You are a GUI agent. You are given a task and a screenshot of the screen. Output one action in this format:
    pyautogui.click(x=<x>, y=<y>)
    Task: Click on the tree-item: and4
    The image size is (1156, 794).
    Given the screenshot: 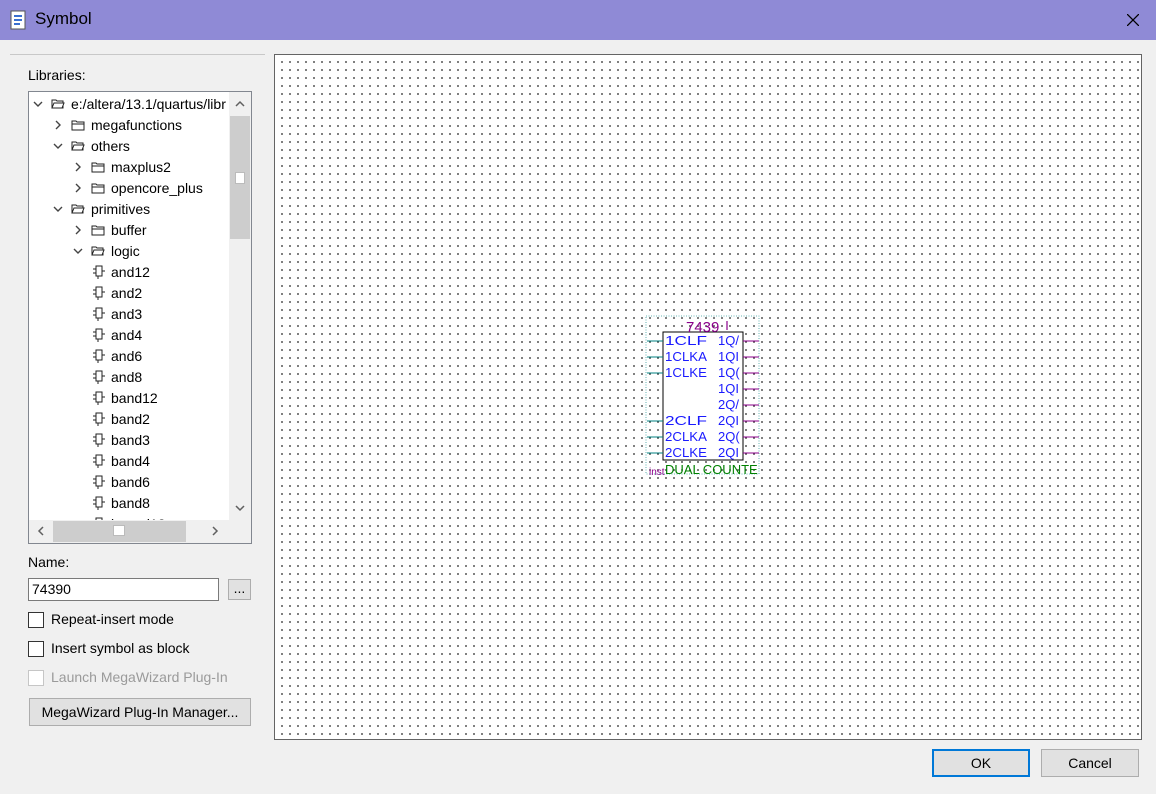 What is the action you would take?
    pyautogui.click(x=129, y=335)
    